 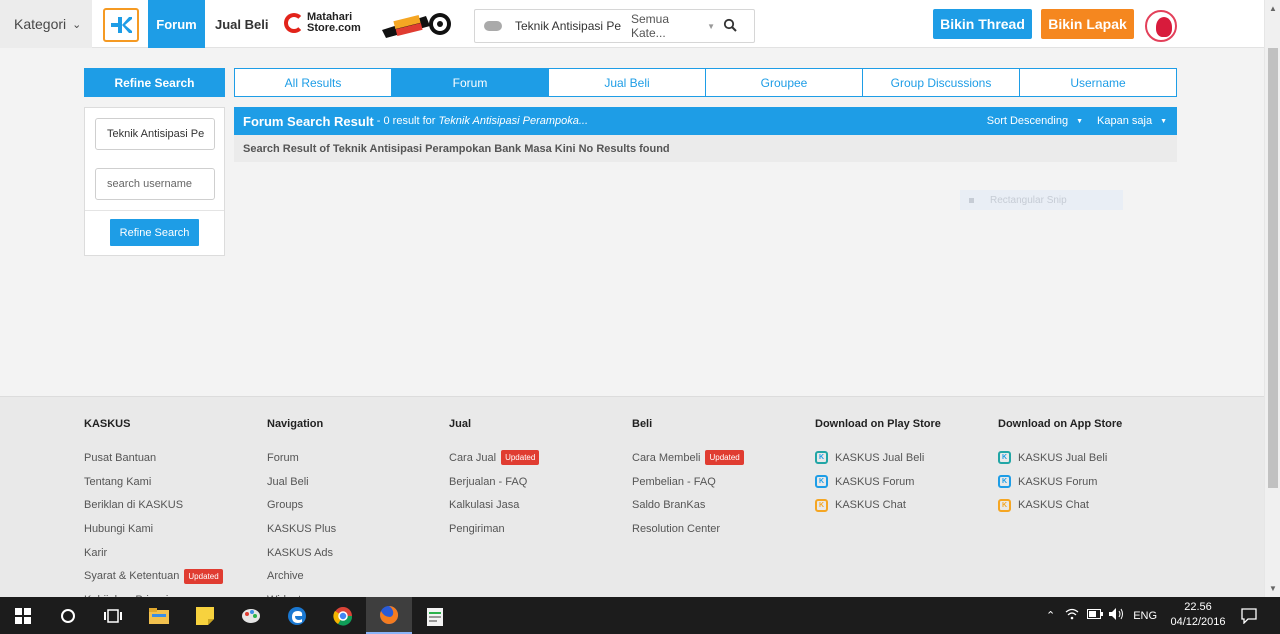 What do you see at coordinates (1050, 615) in the screenshot?
I see `show-hidden-icons-chevron-icon: ⌃` at bounding box center [1050, 615].